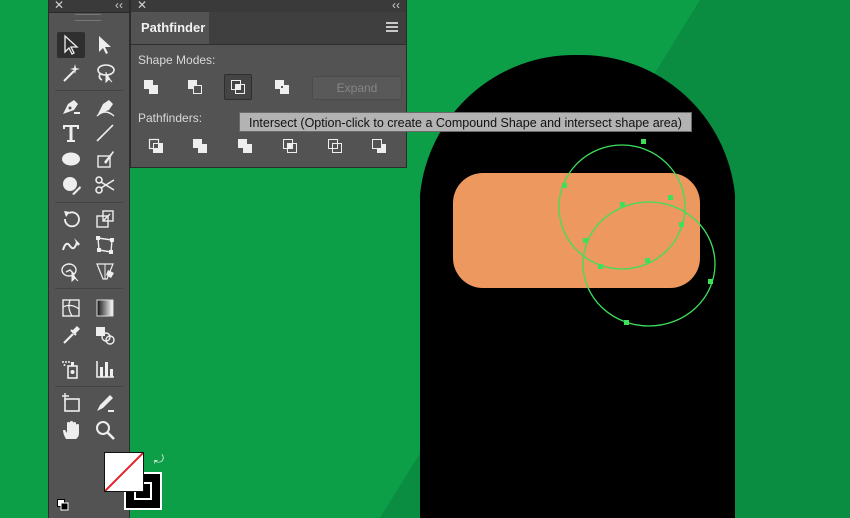 Image resolution: width=850 pixels, height=518 pixels. I want to click on lasso-tool-icon, so click(105, 73).